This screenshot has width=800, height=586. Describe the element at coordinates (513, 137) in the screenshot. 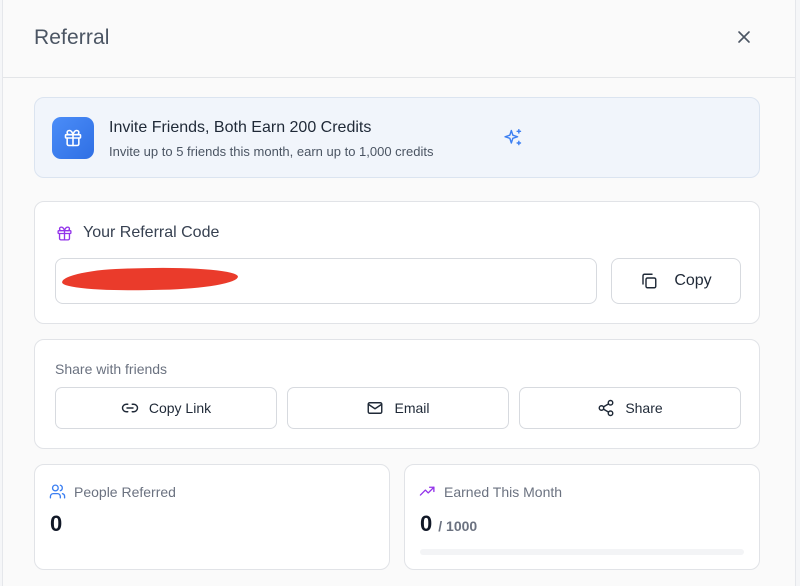

I see `sparkle-icon` at that location.